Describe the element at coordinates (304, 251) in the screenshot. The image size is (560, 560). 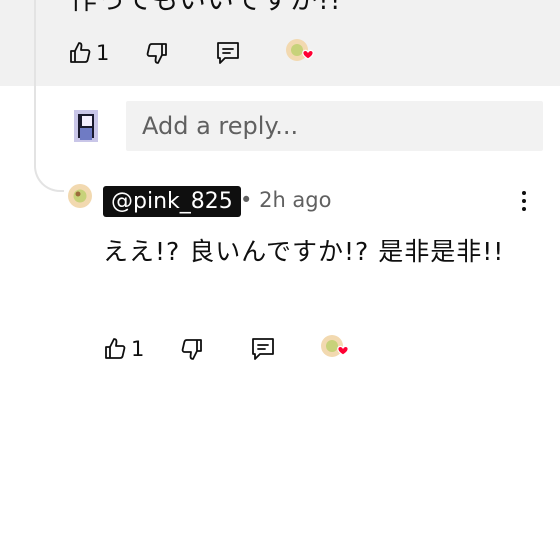
I see `comment-text: ええ!? 良いんですか!? 是非是非!!` at that location.